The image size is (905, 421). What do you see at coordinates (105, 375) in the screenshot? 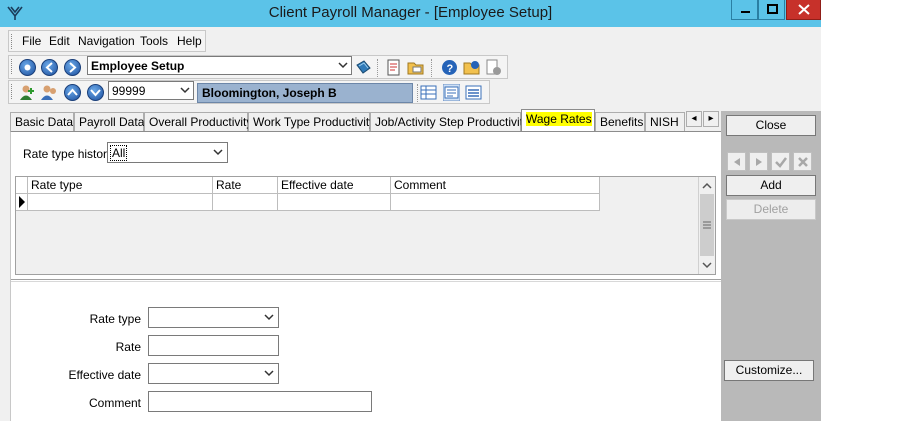
I see `effective-date-label: Effective date` at bounding box center [105, 375].